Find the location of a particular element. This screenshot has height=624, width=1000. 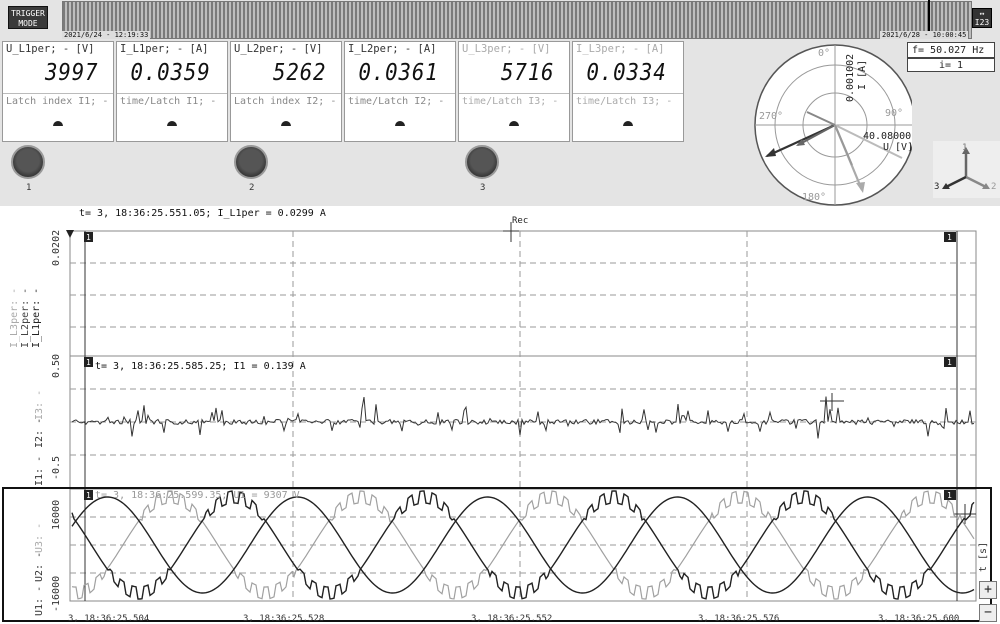

measurement-u-l3: U_L3per; - [V] 5716 time/Latch I3; - is located at coordinates (514, 91).